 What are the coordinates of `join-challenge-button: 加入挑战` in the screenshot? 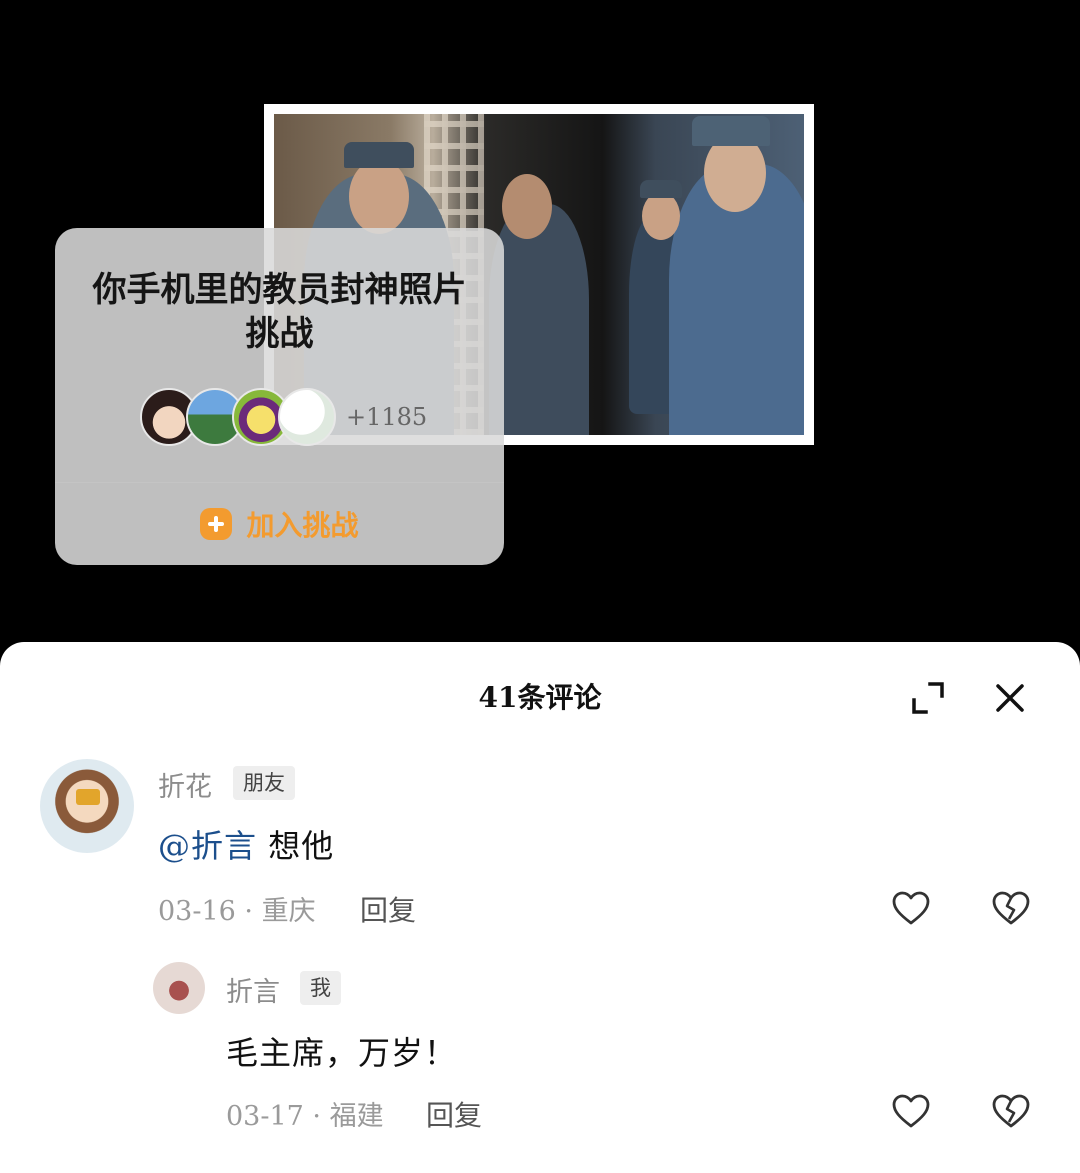 It's located at (279, 524).